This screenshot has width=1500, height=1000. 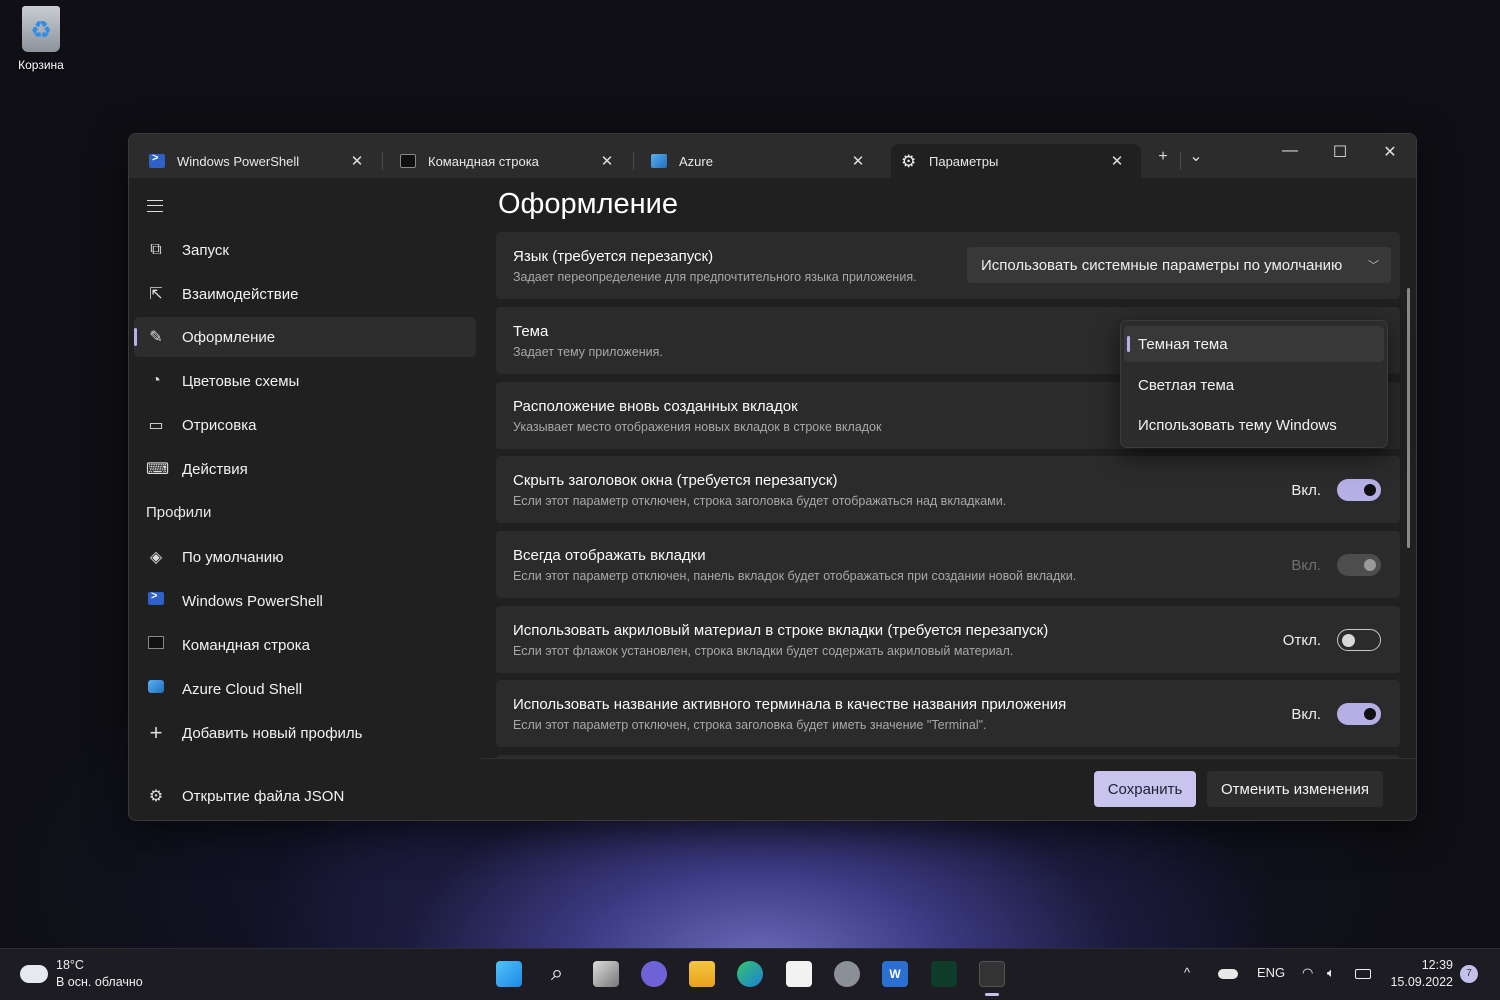 What do you see at coordinates (157, 160) in the screenshot?
I see `powershell-icon` at bounding box center [157, 160].